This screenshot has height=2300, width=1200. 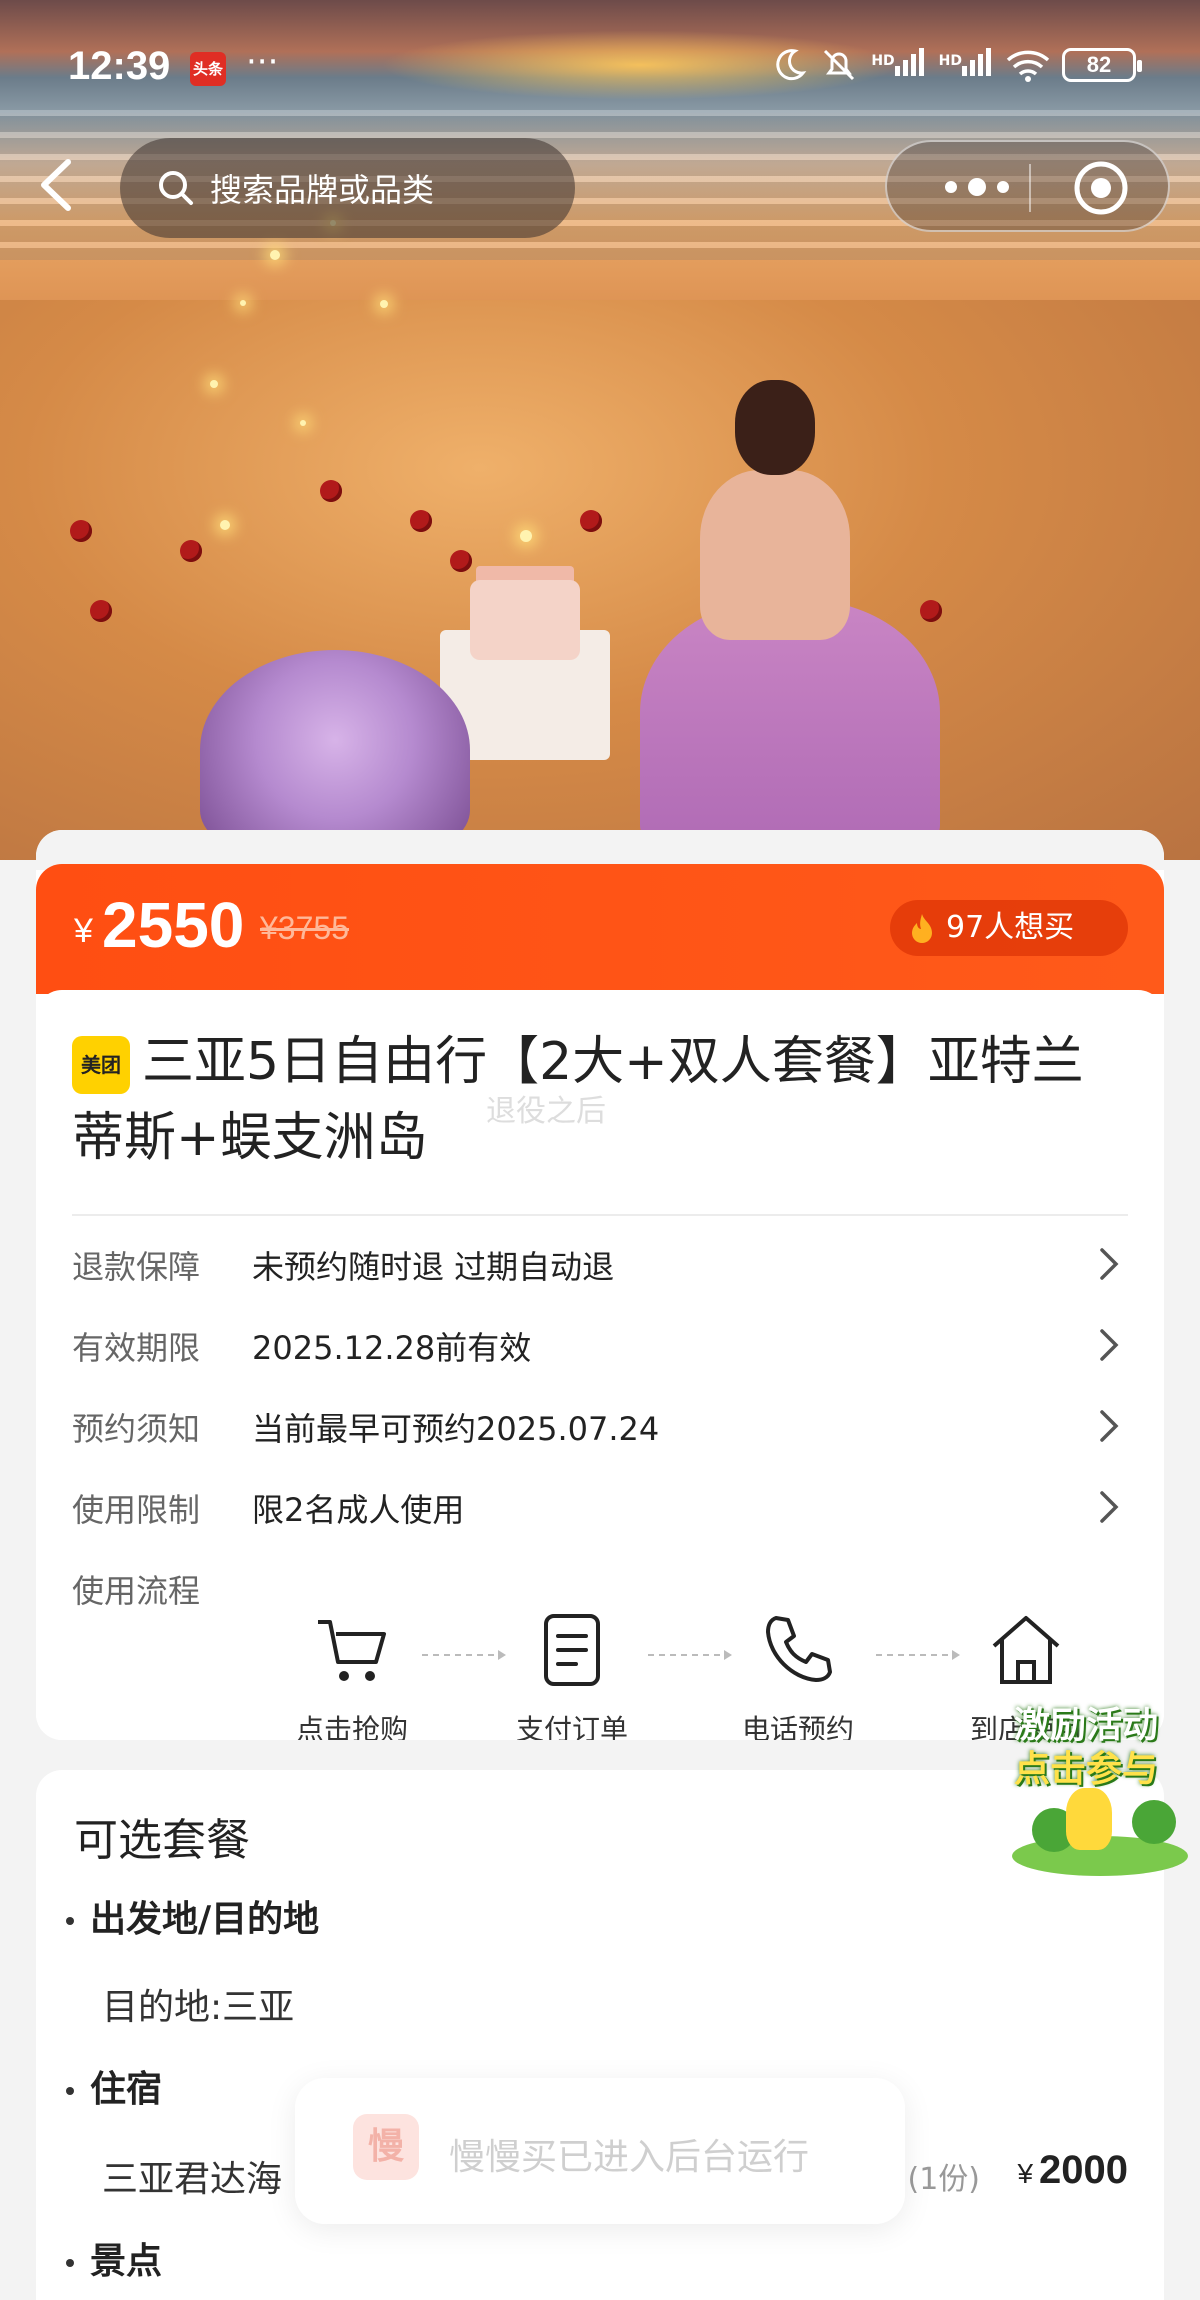 What do you see at coordinates (351, 1726) in the screenshot?
I see `flow-step-label: 点击抢购` at bounding box center [351, 1726].